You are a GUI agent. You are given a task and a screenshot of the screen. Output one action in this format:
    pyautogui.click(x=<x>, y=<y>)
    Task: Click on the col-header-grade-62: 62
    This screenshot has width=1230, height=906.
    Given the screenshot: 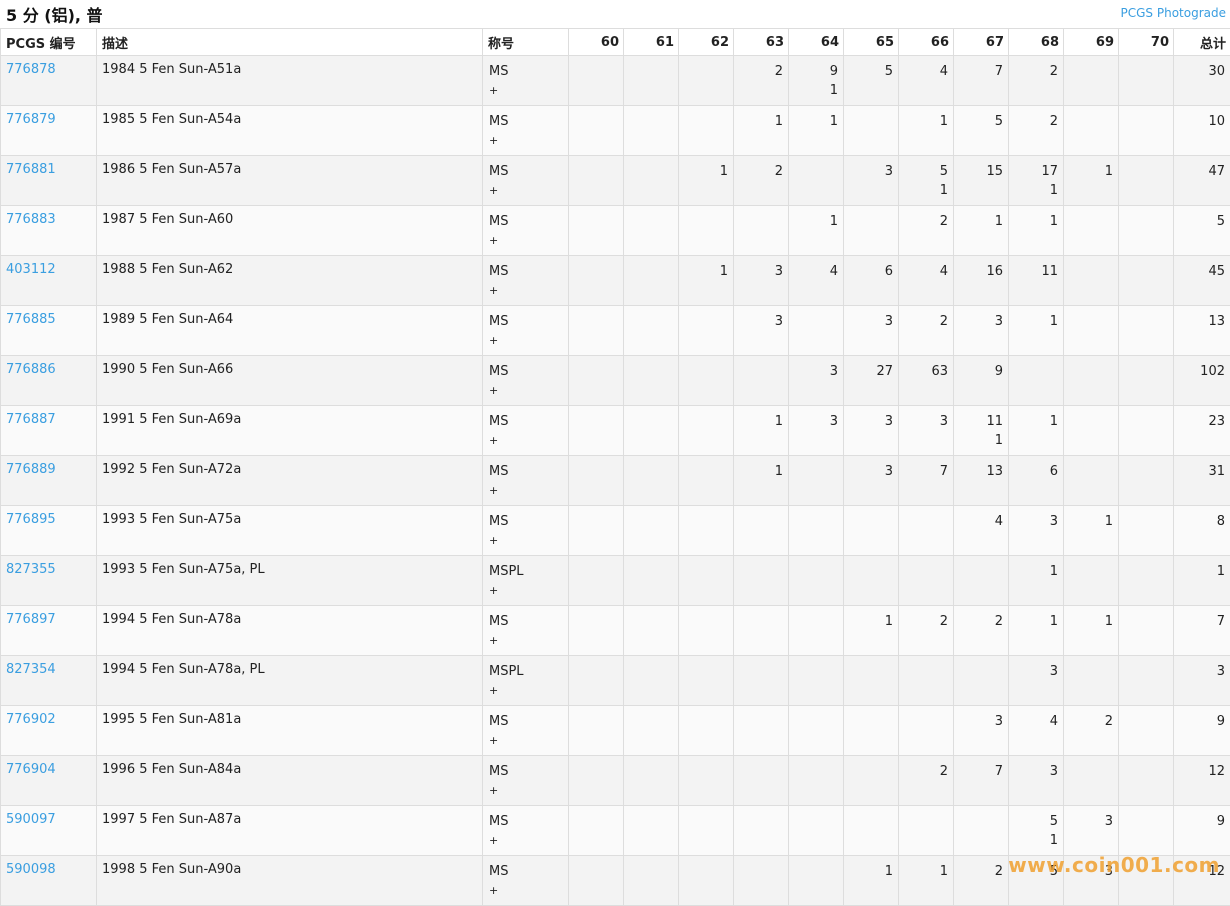 What is the action you would take?
    pyautogui.click(x=706, y=42)
    